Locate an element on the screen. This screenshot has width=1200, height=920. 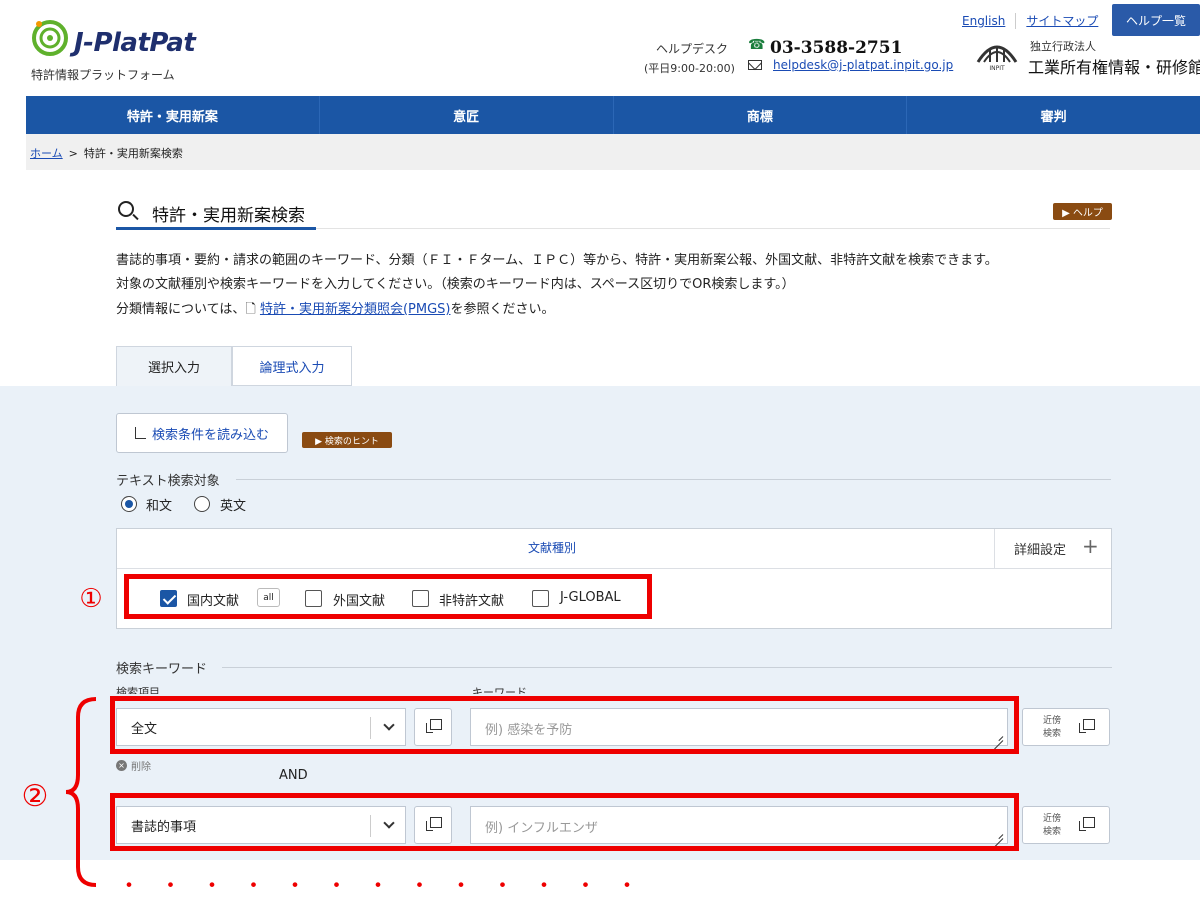
pmgs-link: 特許・実用新案分類照会(PMGS) is located at coordinates (355, 309).